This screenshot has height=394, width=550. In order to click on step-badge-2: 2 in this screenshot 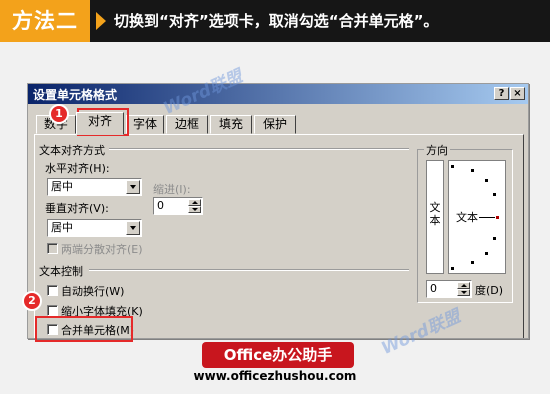, I will do `click(32, 301)`.